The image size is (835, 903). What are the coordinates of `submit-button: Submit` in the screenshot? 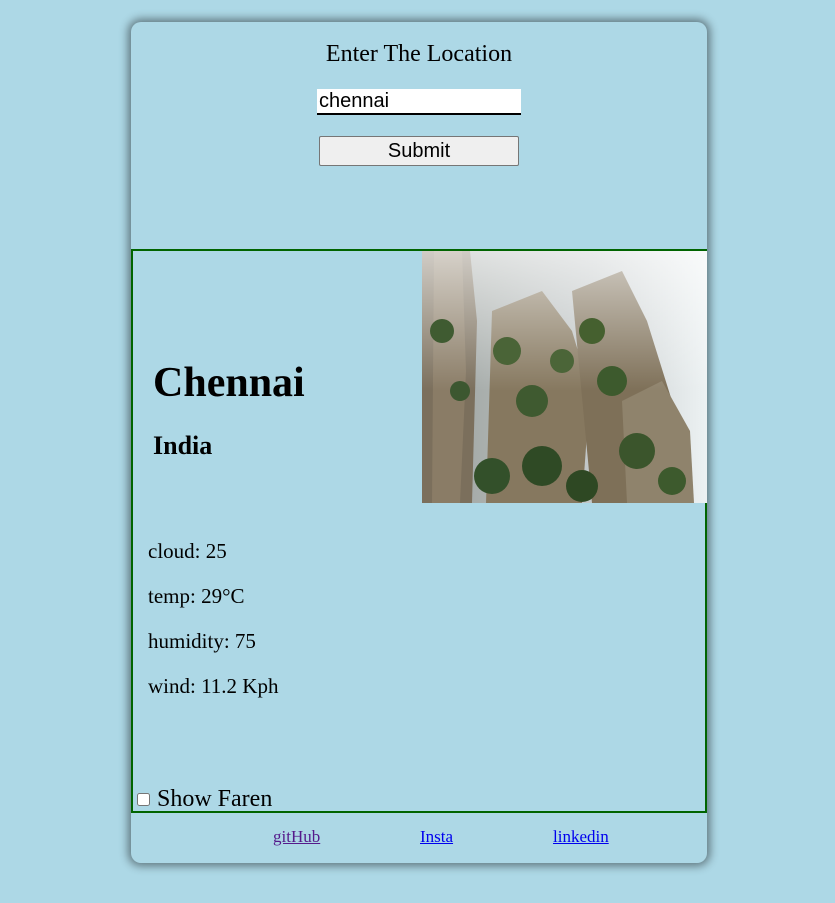 It's located at (419, 151).